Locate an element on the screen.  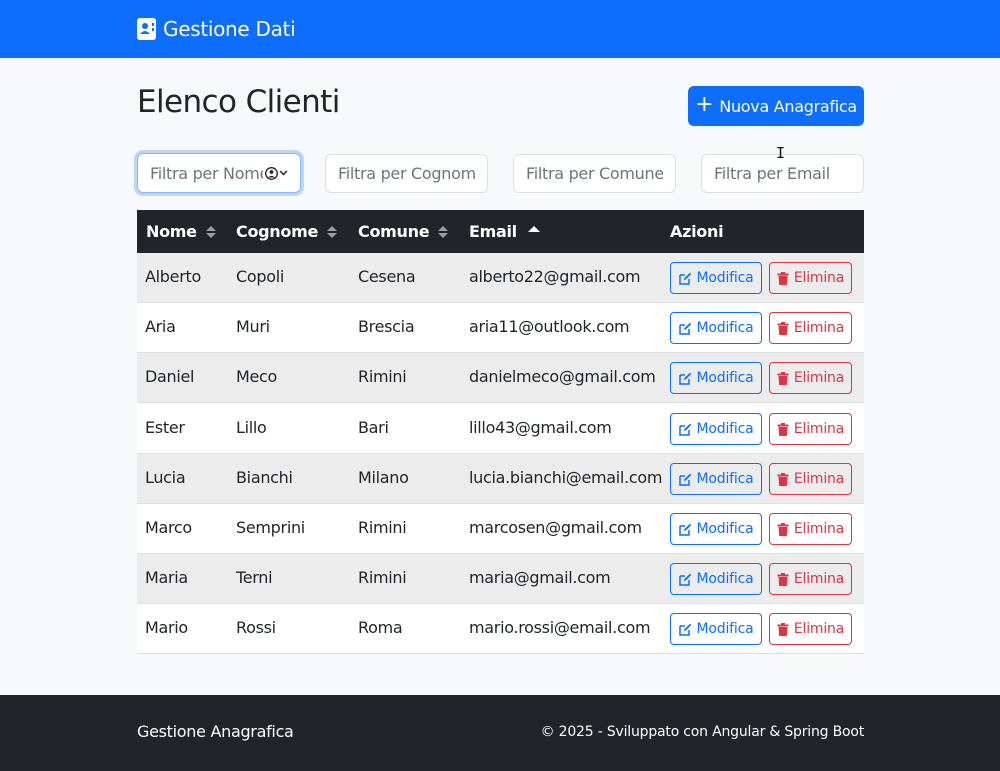
user-circle-icon is located at coordinates (271, 173).